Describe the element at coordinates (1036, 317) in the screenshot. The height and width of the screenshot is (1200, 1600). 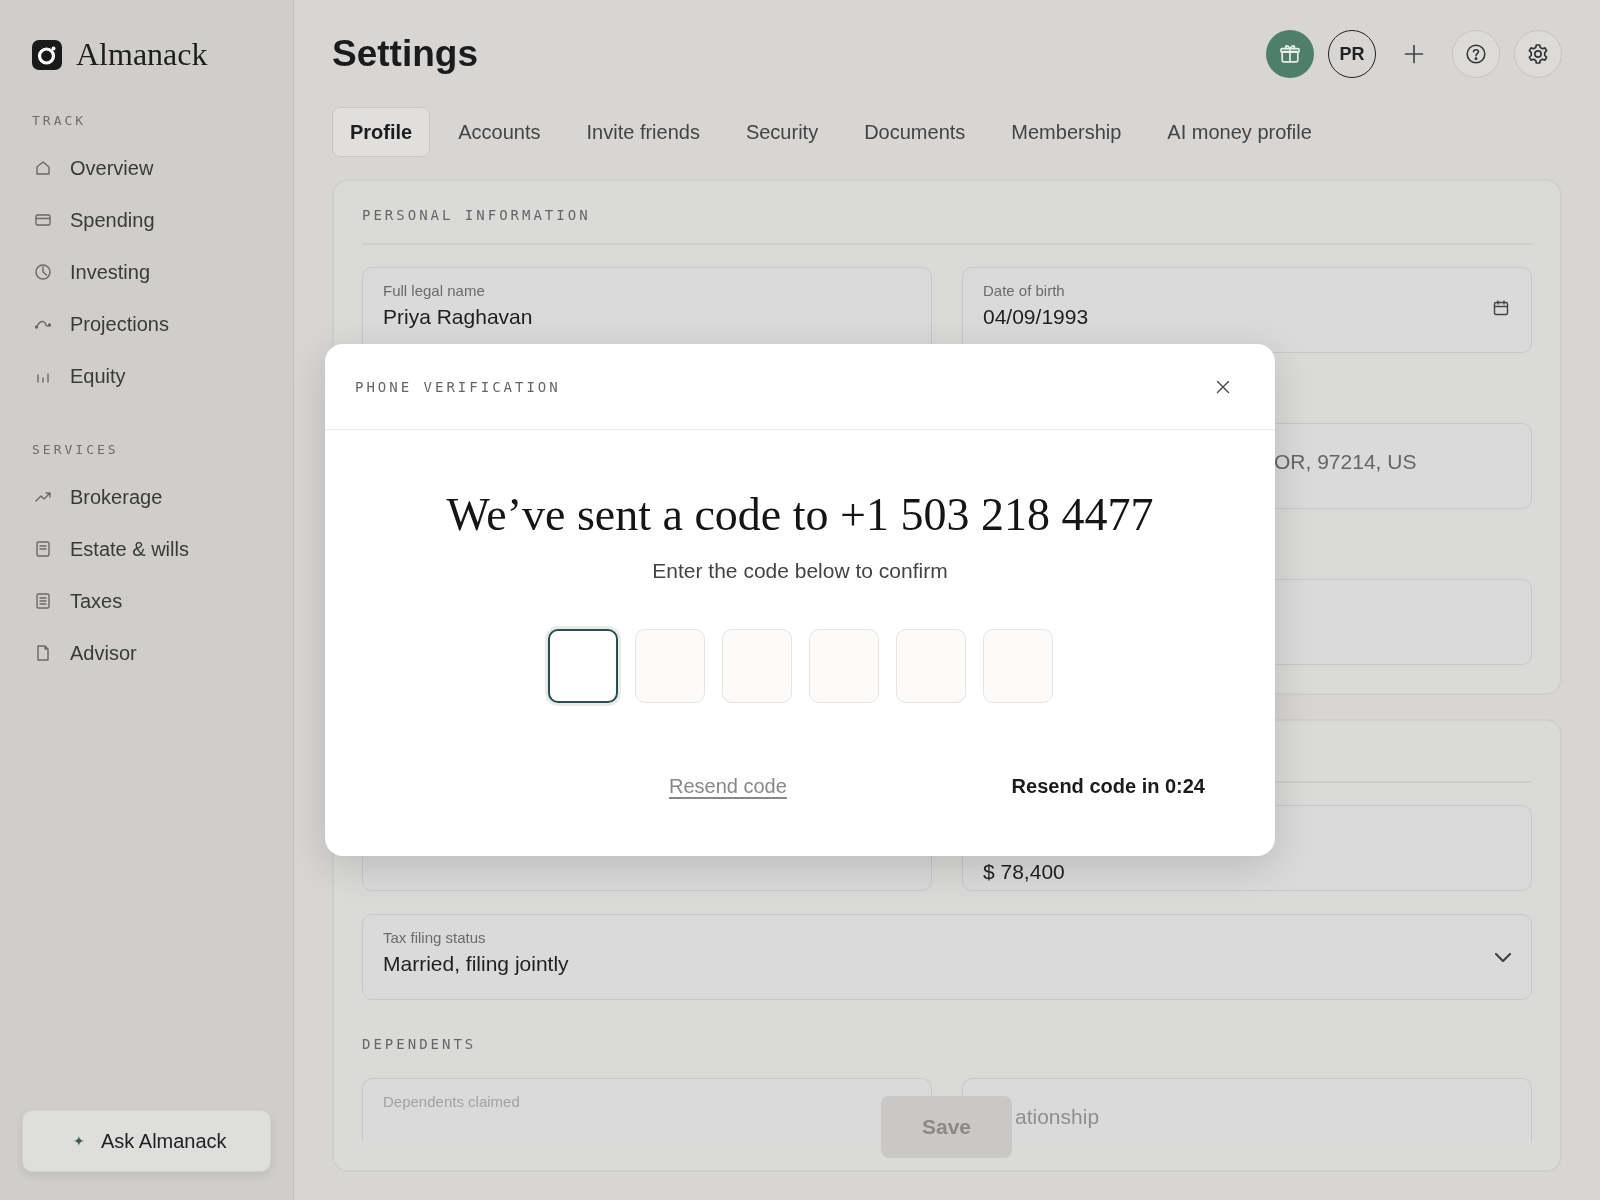
I see `field-value: 04/09/1993` at that location.